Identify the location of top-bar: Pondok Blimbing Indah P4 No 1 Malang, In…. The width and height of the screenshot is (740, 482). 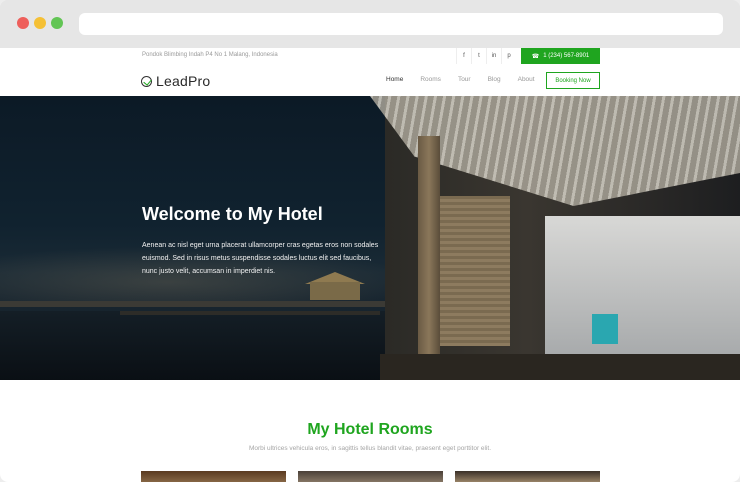
(370, 57).